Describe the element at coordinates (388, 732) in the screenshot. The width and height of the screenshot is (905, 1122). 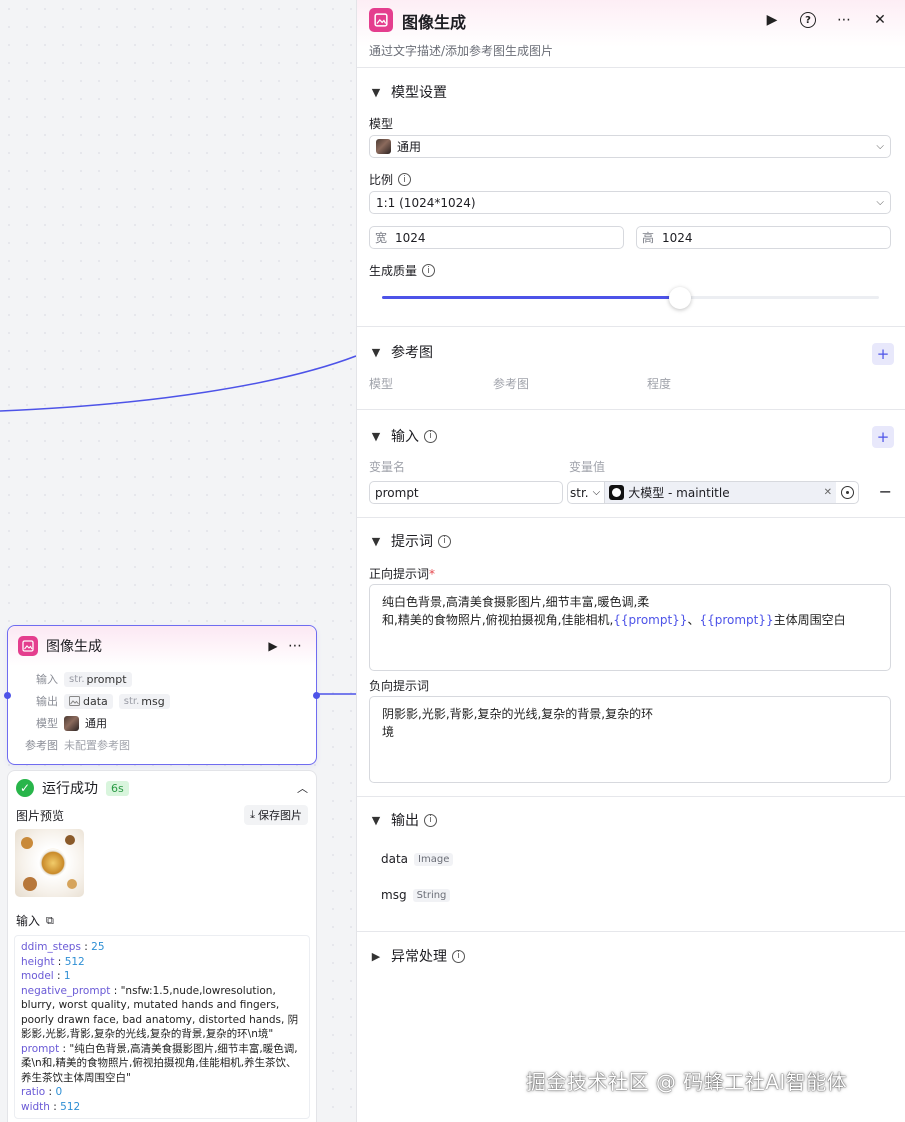
I see `negative-line-2: 境` at that location.